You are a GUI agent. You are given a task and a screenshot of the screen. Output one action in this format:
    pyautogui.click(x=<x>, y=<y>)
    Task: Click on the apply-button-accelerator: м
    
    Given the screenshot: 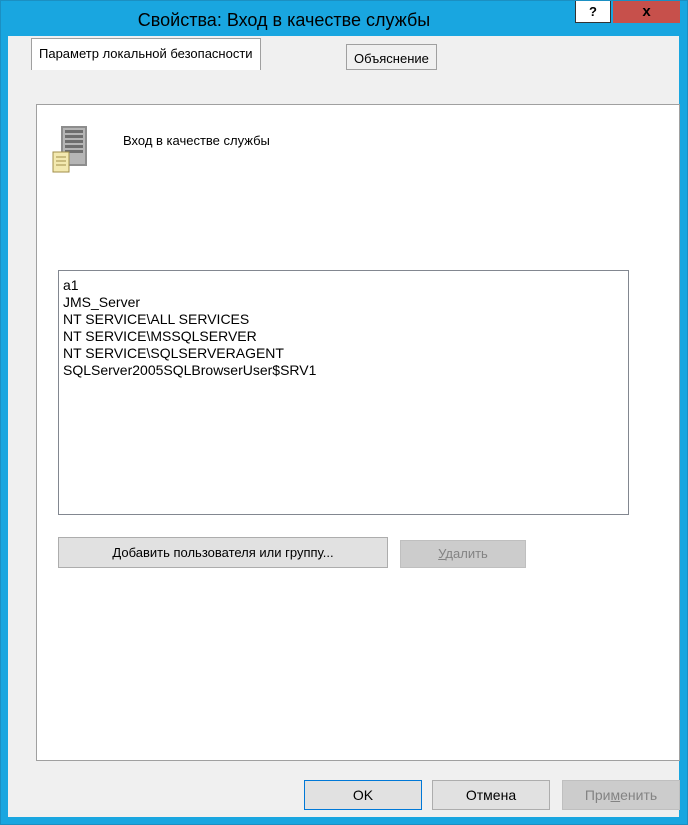 What is the action you would take?
    pyautogui.click(x=615, y=795)
    